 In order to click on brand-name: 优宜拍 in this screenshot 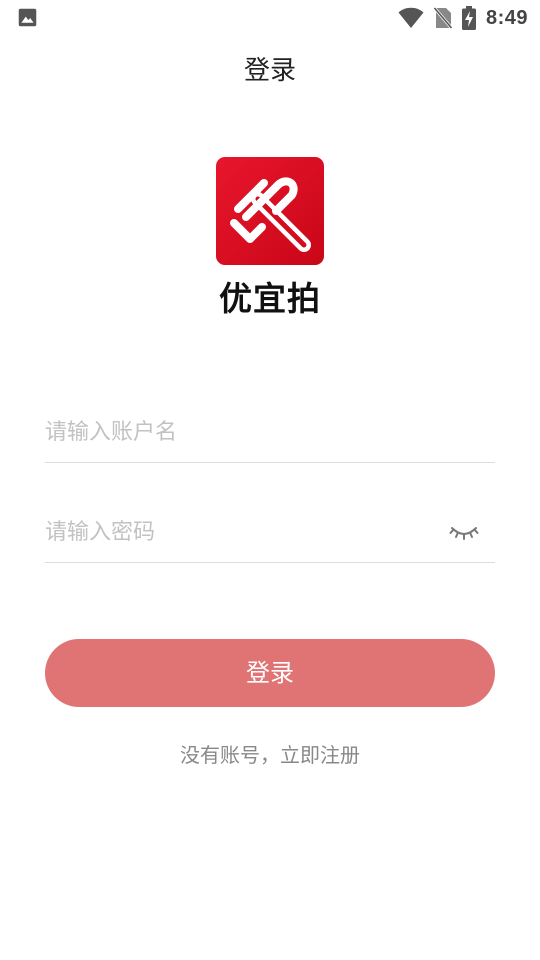, I will do `click(270, 298)`.